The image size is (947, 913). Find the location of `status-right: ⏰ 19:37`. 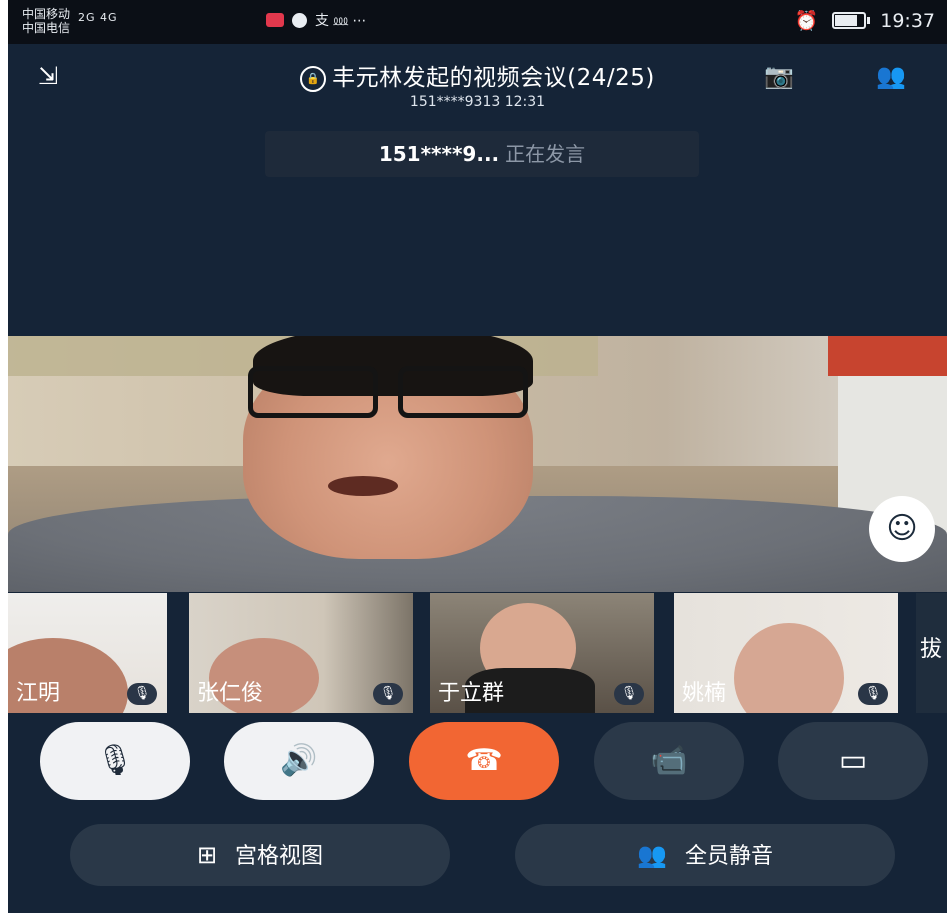

status-right: ⏰ 19:37 is located at coordinates (864, 21).